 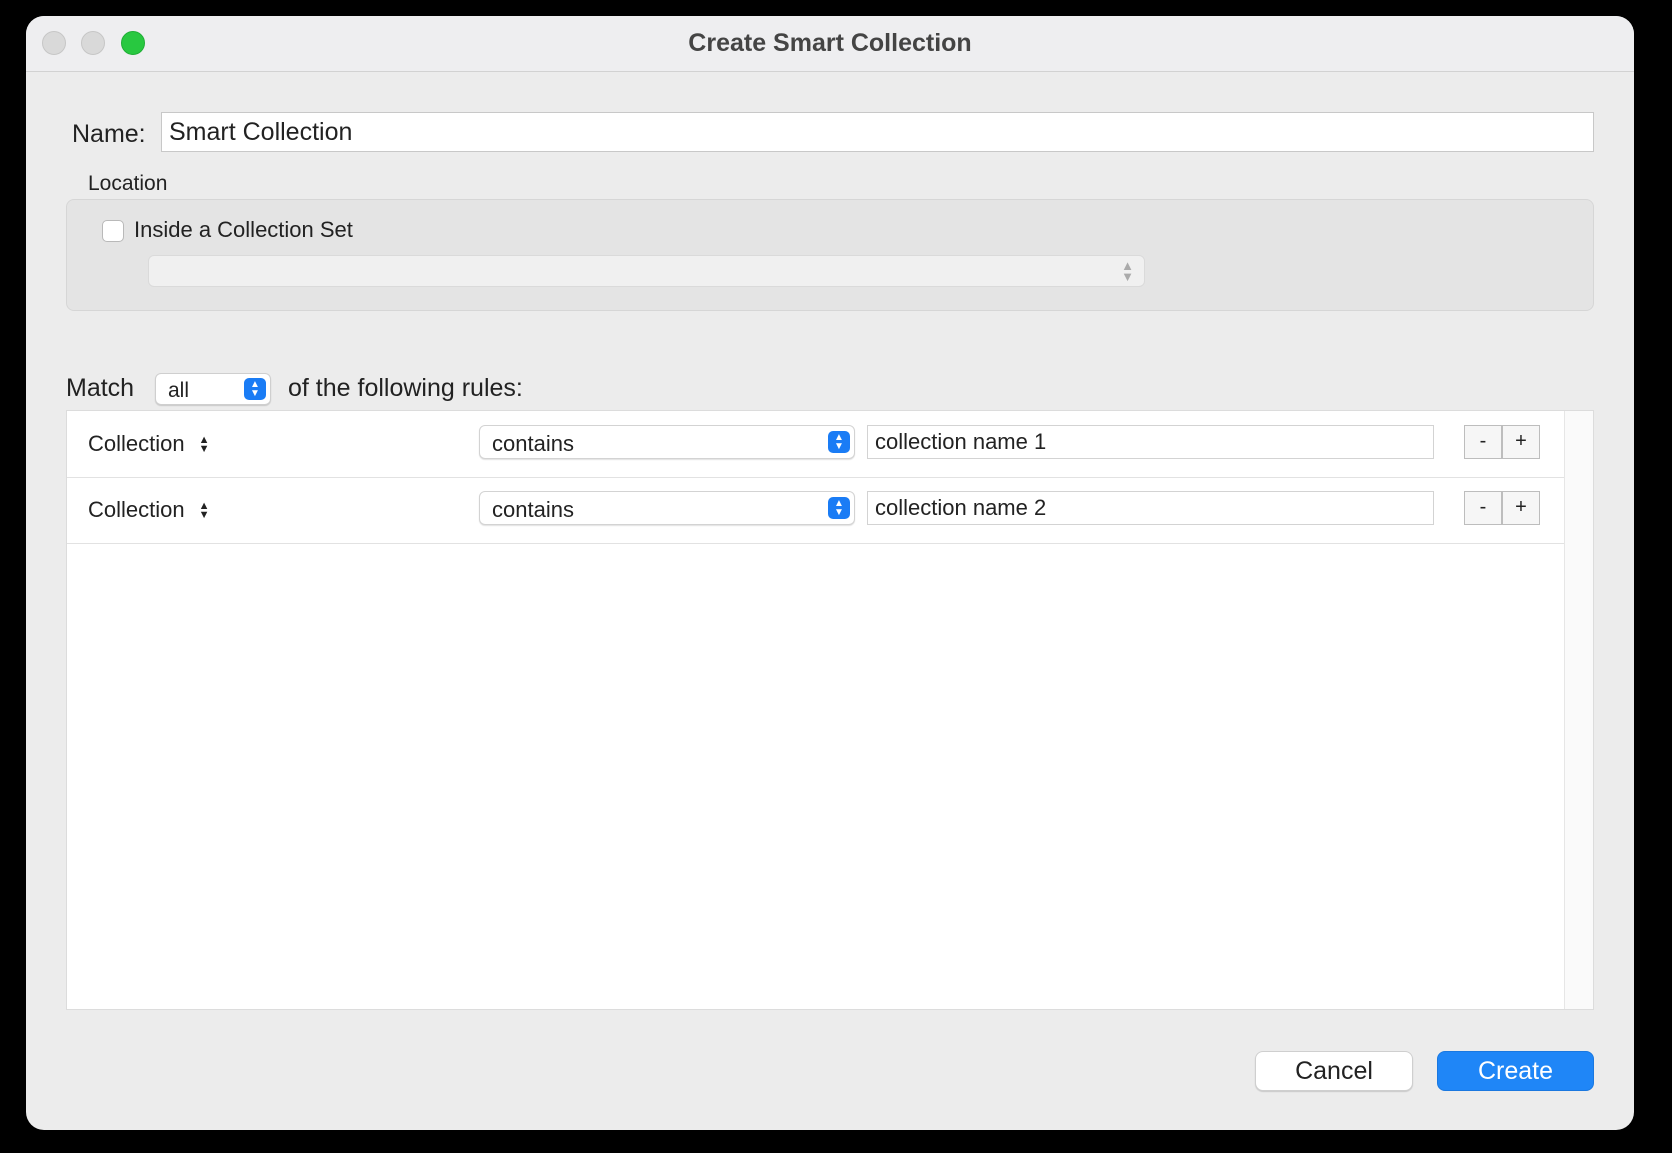 I want to click on window-title: Create Smart Collection, so click(x=830, y=43).